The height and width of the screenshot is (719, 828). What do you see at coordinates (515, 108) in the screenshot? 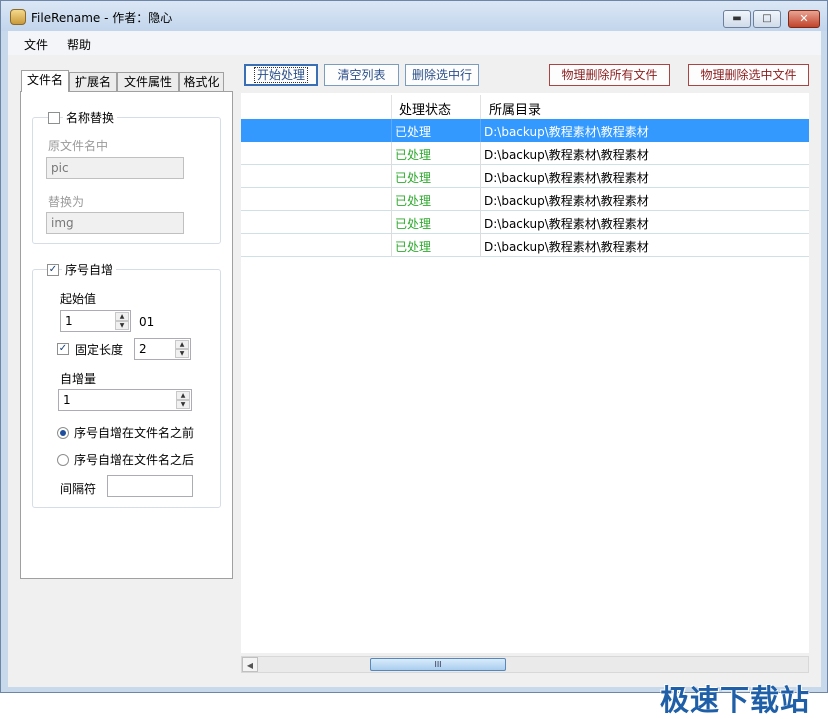
I see `column-directory-header: 所属目录` at bounding box center [515, 108].